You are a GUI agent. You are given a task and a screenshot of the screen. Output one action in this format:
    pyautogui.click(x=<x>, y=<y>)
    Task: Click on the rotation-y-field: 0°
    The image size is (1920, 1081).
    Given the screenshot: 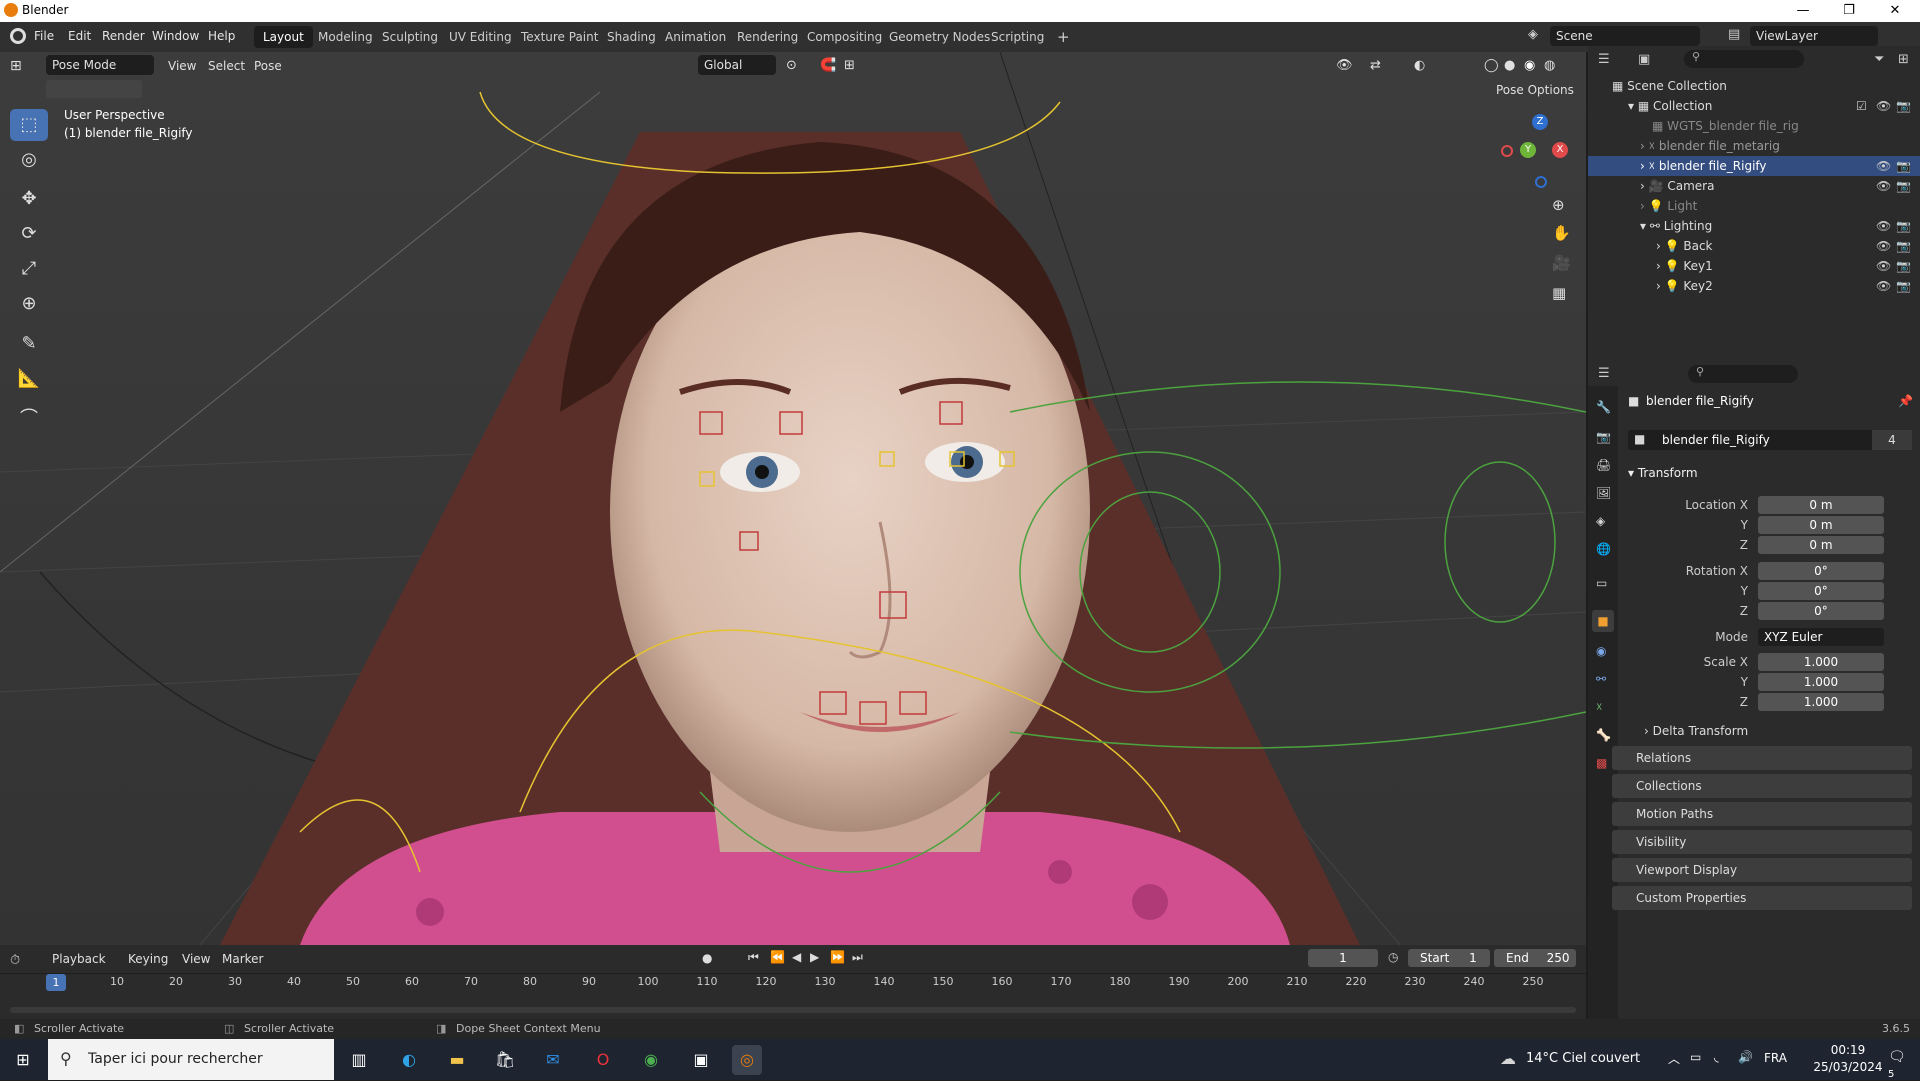 What is the action you would take?
    pyautogui.click(x=1821, y=591)
    